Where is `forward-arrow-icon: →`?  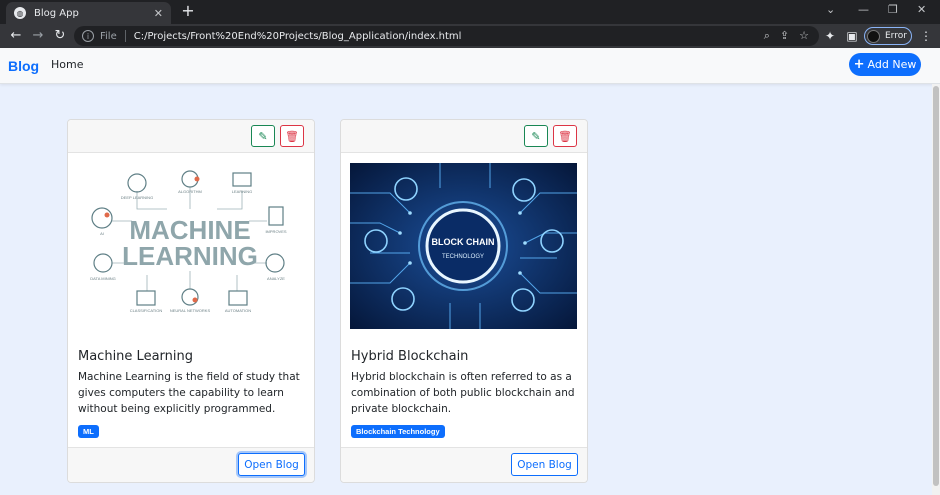
forward-arrow-icon: → is located at coordinates (38, 36).